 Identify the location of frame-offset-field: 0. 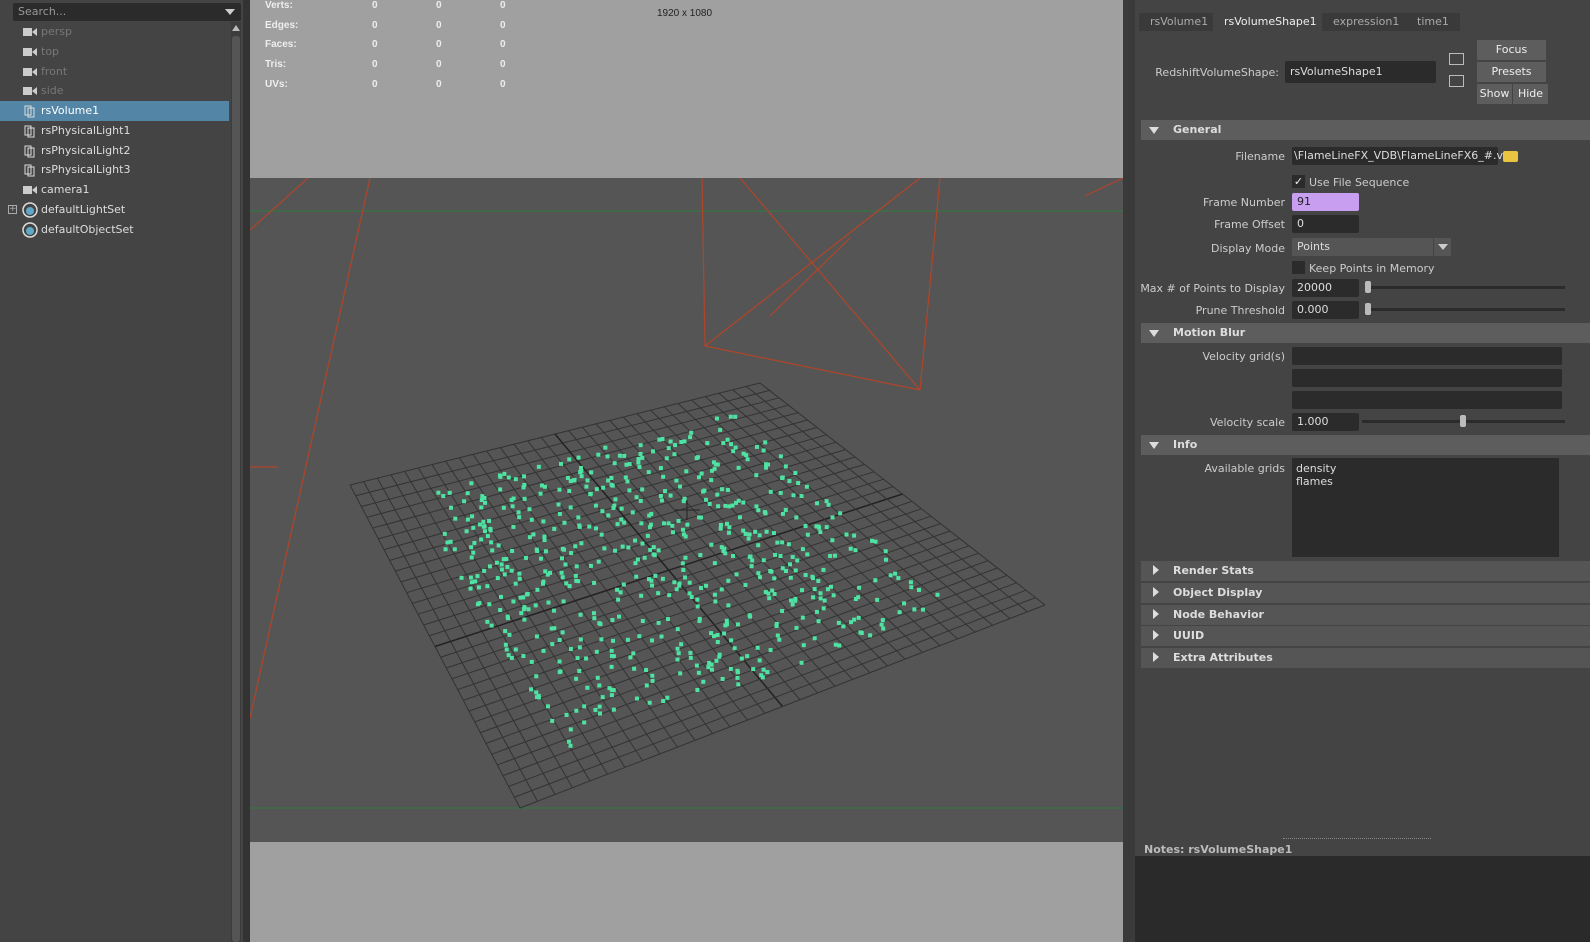
(1325, 224).